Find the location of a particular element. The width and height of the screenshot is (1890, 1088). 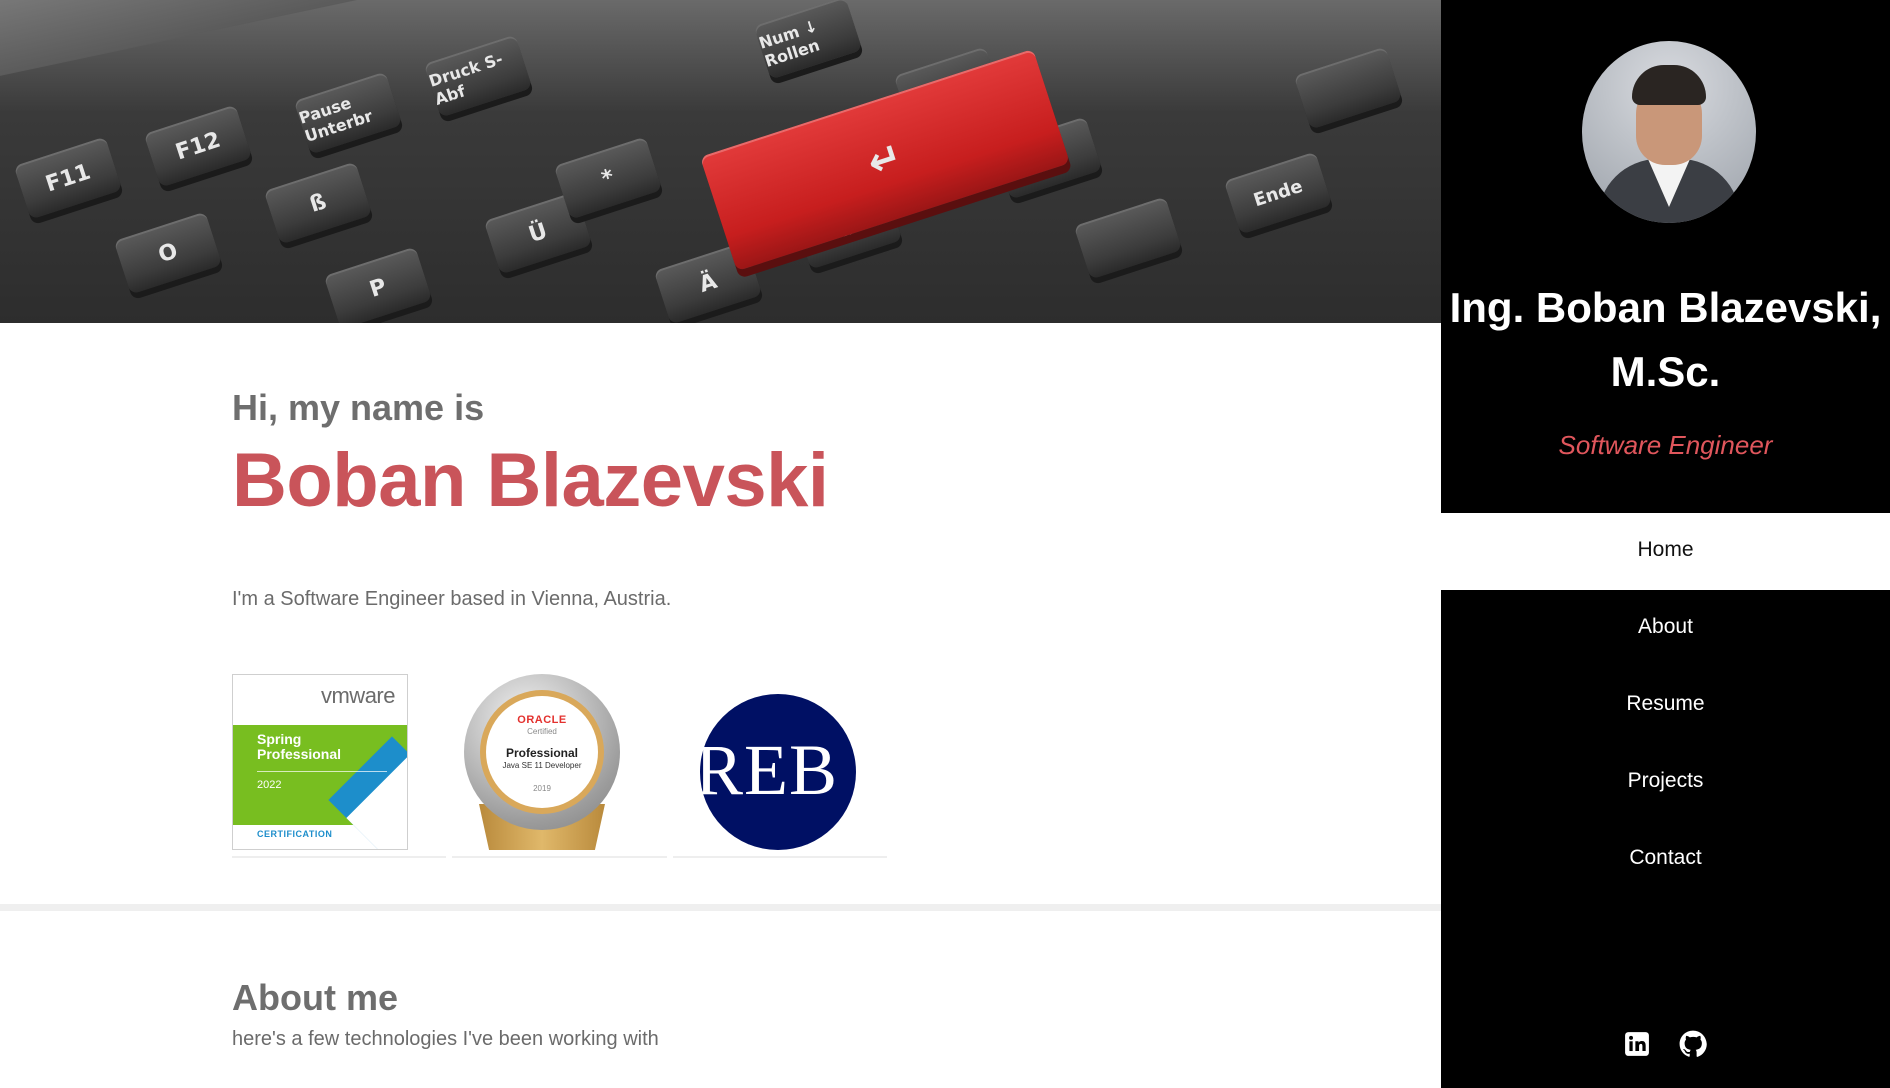

vmware-badge-year: 2022 is located at coordinates (269, 785).